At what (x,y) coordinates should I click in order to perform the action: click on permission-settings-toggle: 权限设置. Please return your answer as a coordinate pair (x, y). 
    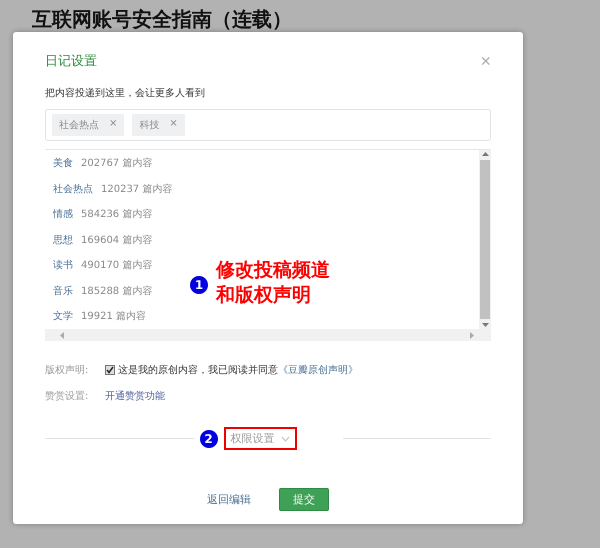
    Looking at the image, I should click on (260, 438).